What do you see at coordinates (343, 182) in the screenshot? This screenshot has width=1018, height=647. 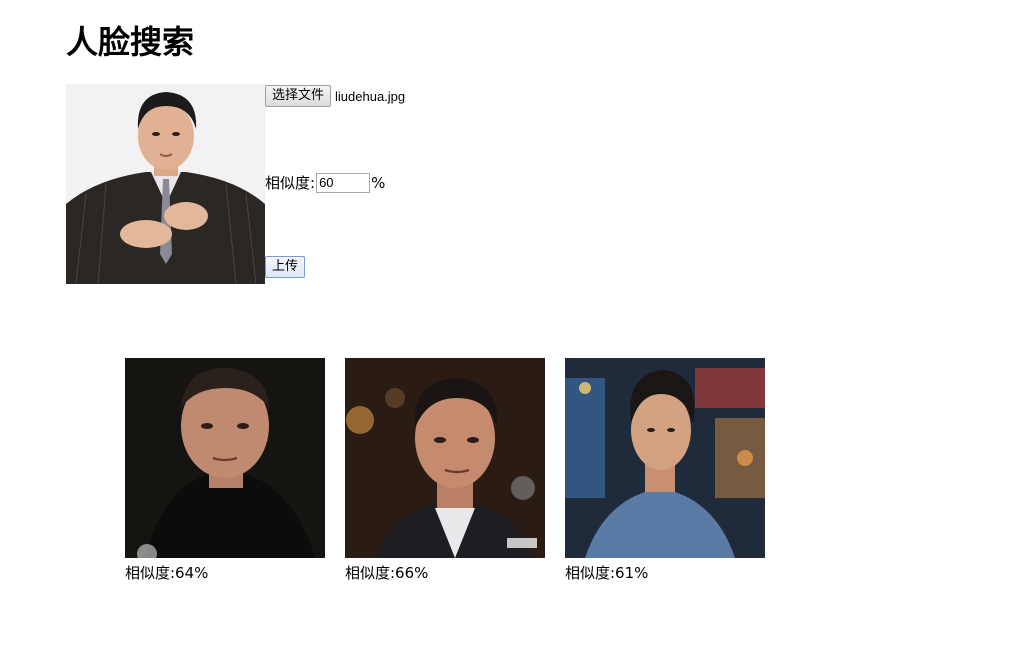 I see `similarity-input` at bounding box center [343, 182].